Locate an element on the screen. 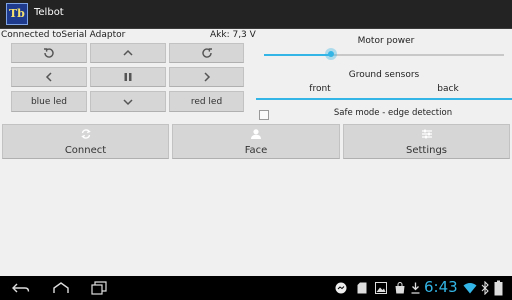 Image resolution: width=512 pixels, height=300 pixels. action-bar: Tb Telbot is located at coordinates (256, 14).